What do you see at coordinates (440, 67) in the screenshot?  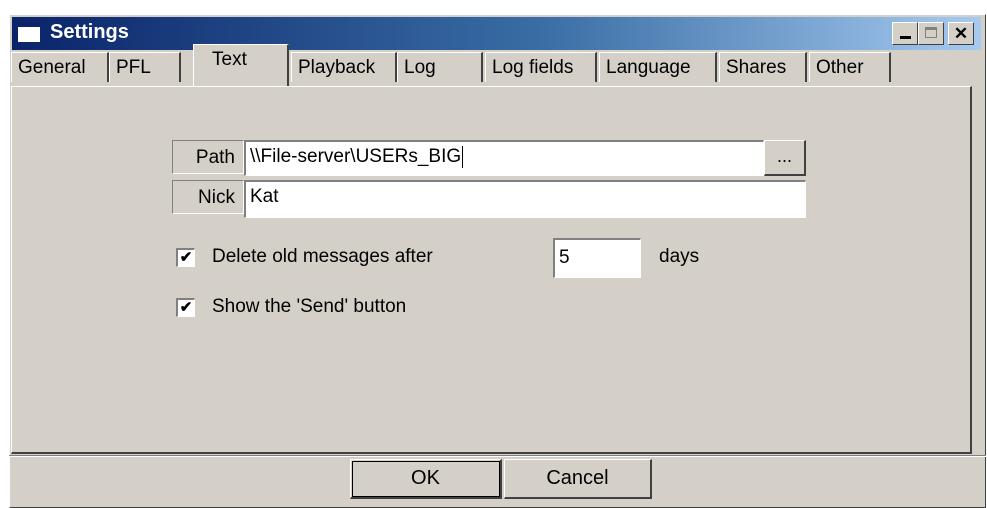 I see `tab-log: Log` at bounding box center [440, 67].